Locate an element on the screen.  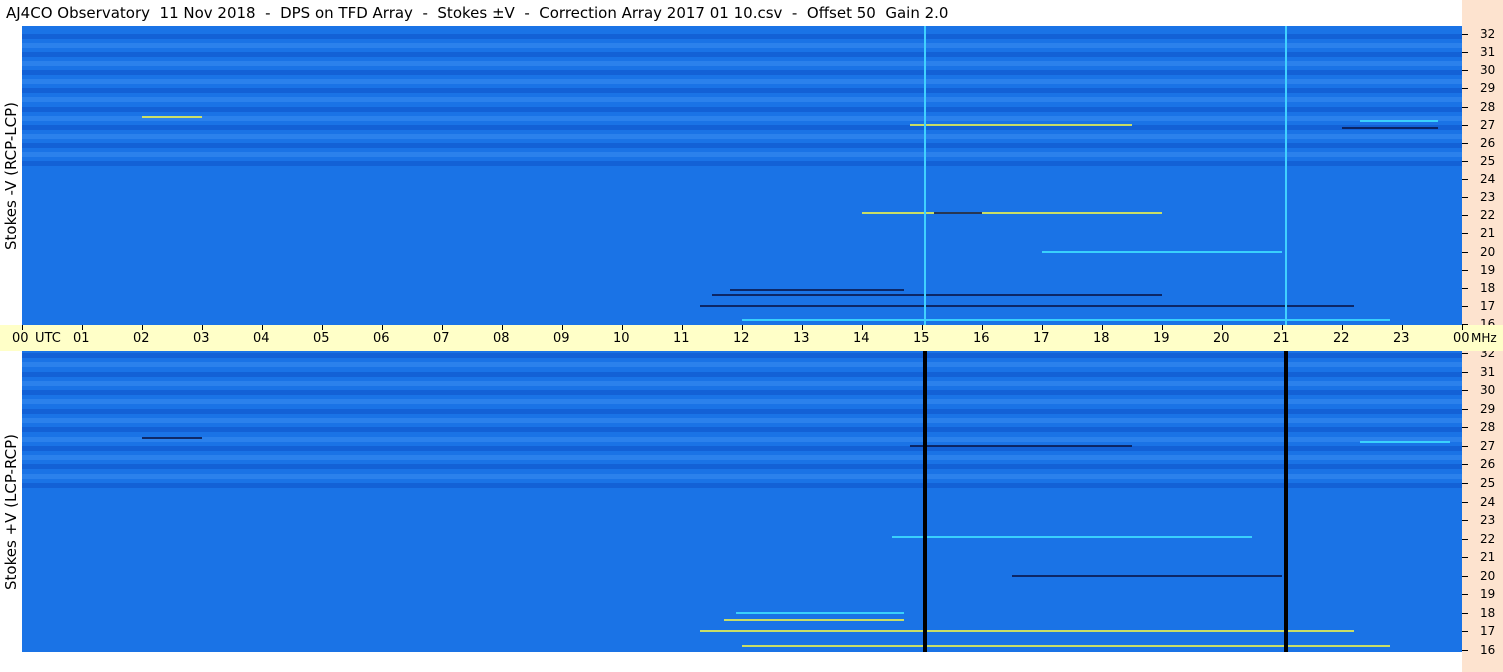
frequency-tick-label: 25 is located at coordinates (1488, 482).